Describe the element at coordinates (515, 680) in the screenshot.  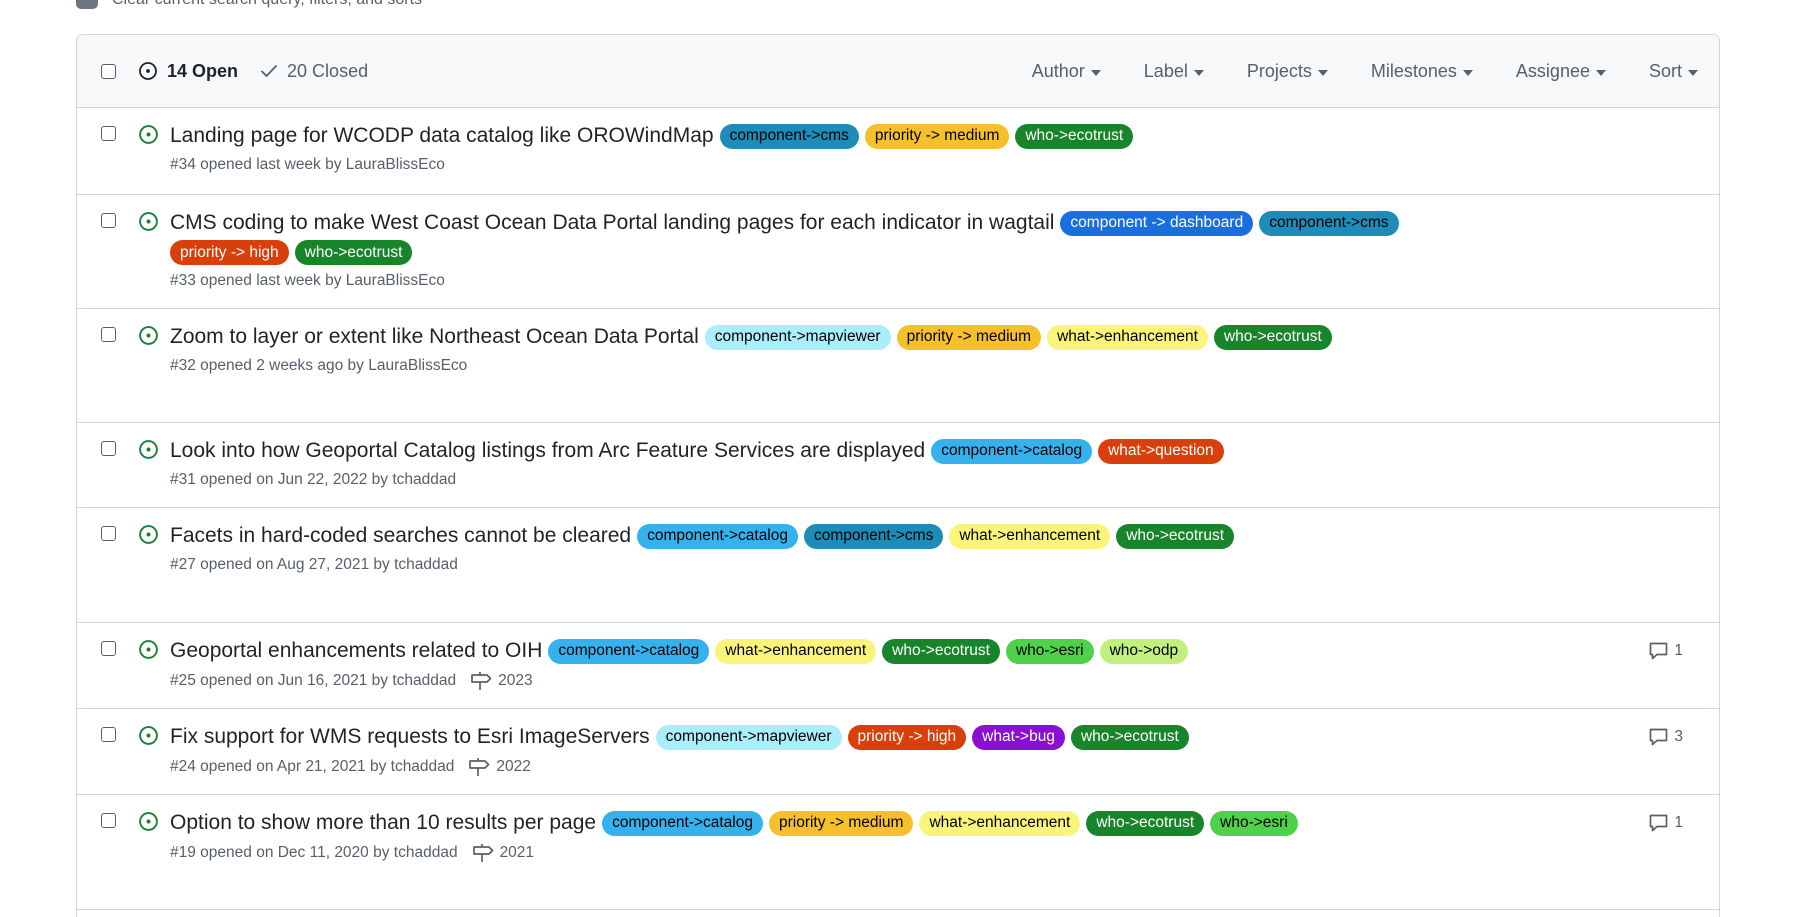
I see `milestone-label: 2023` at that location.